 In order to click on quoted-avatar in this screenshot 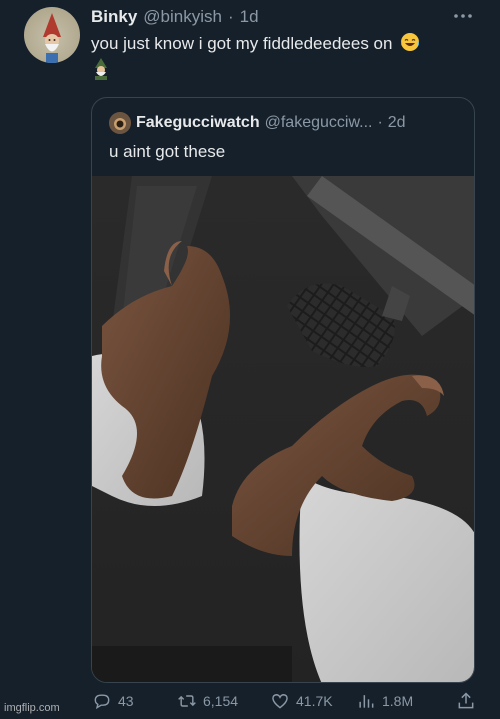, I will do `click(120, 123)`.